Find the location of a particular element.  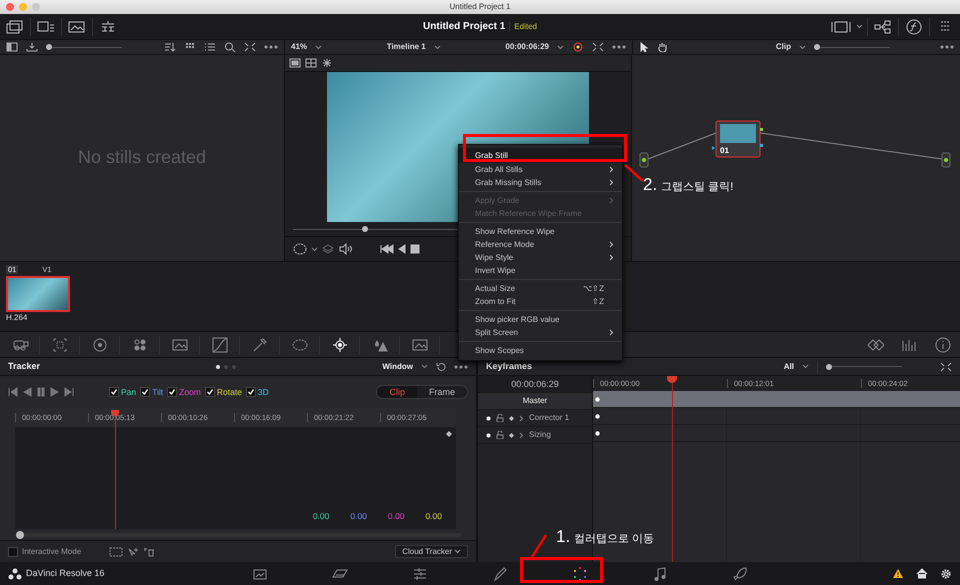

panel-toggle-icon is located at coordinates (12, 47).